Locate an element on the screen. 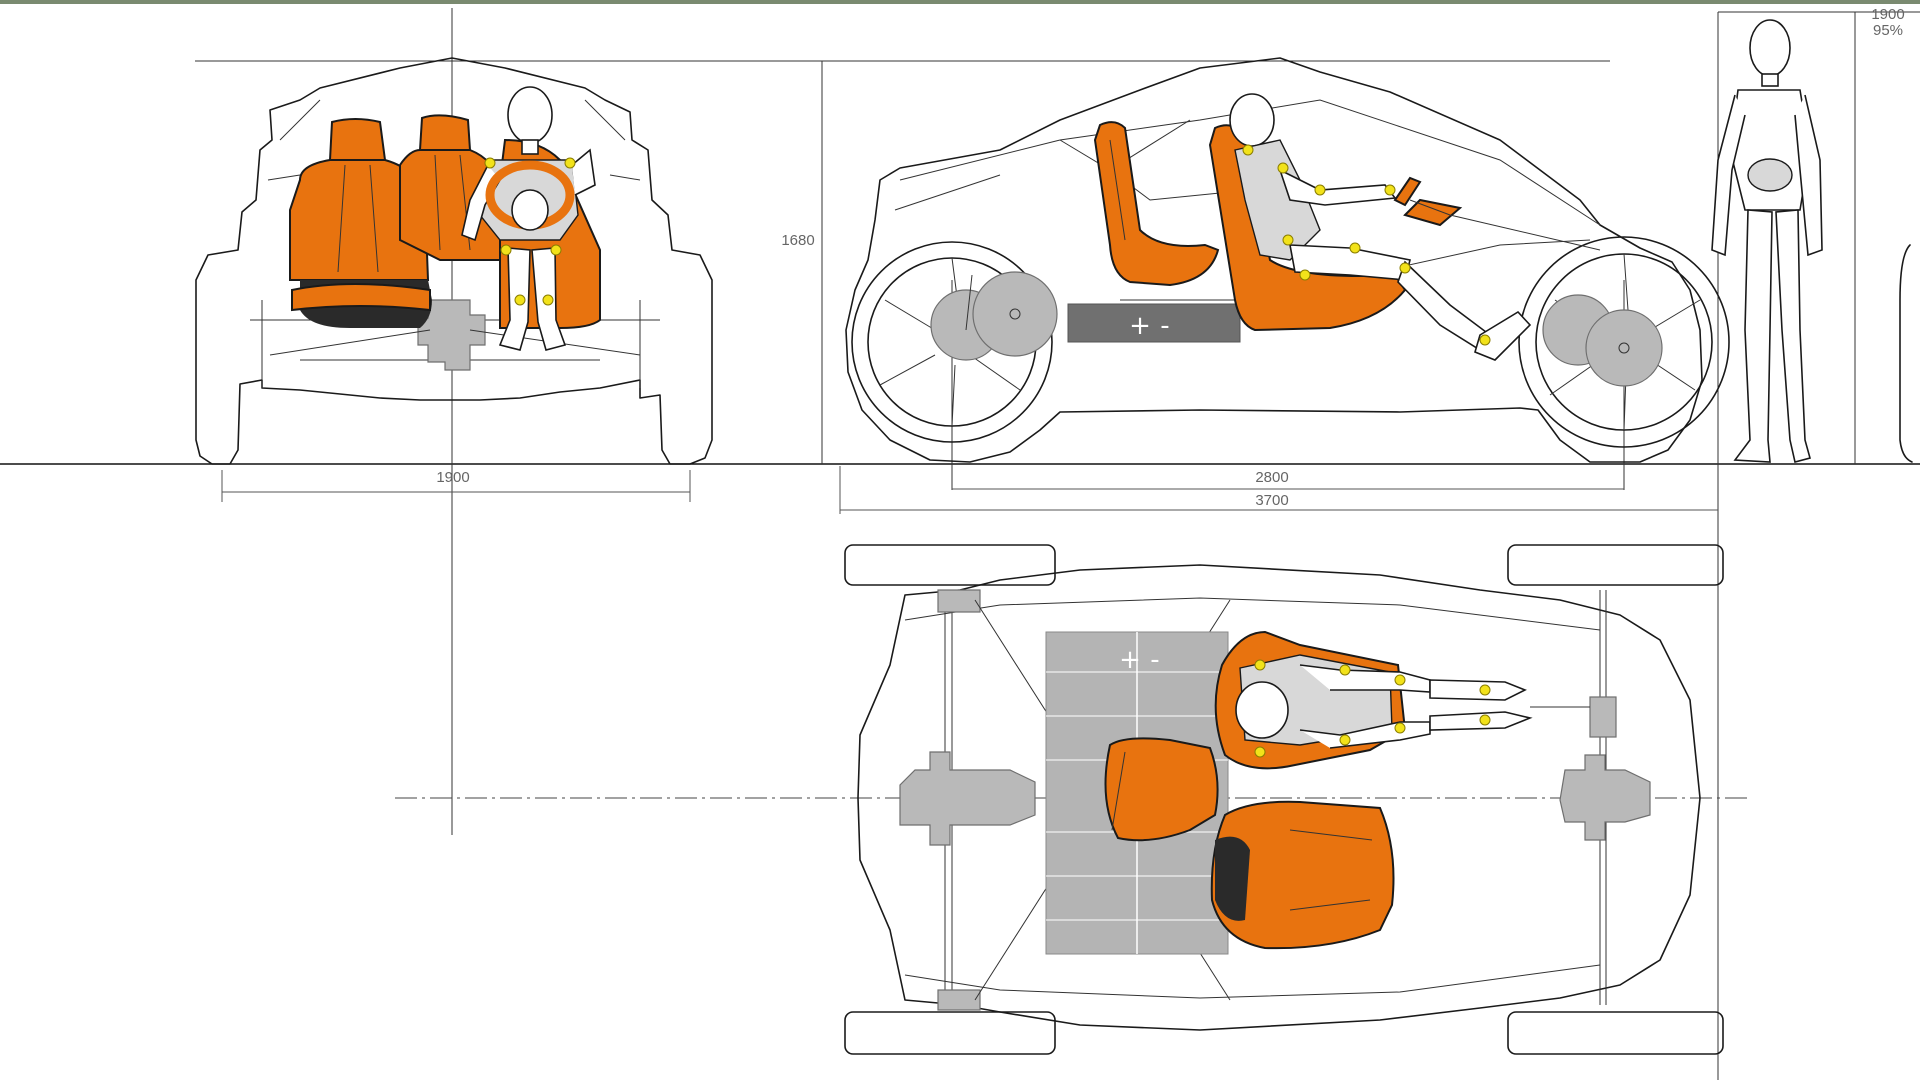 This screenshot has height=1080, width=1920. dimension-wheelbase: 2800 is located at coordinates (1288, 479).